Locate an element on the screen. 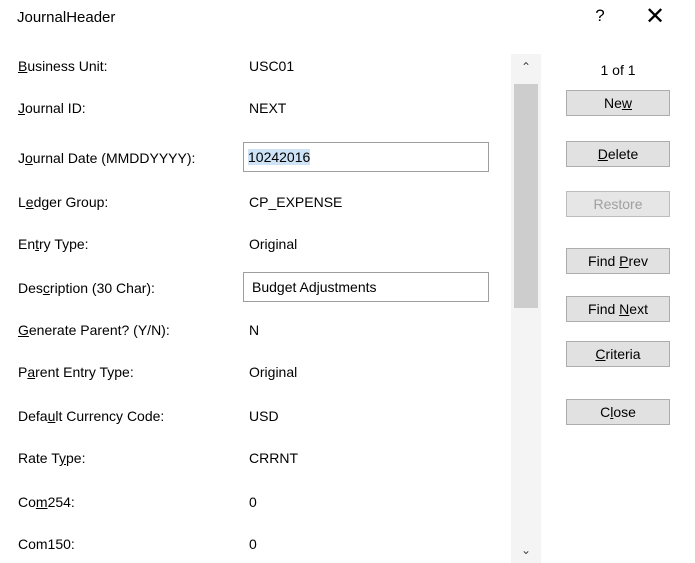 The height and width of the screenshot is (563, 695). scroll-down-arrow-icon: ⌄ is located at coordinates (526, 550).